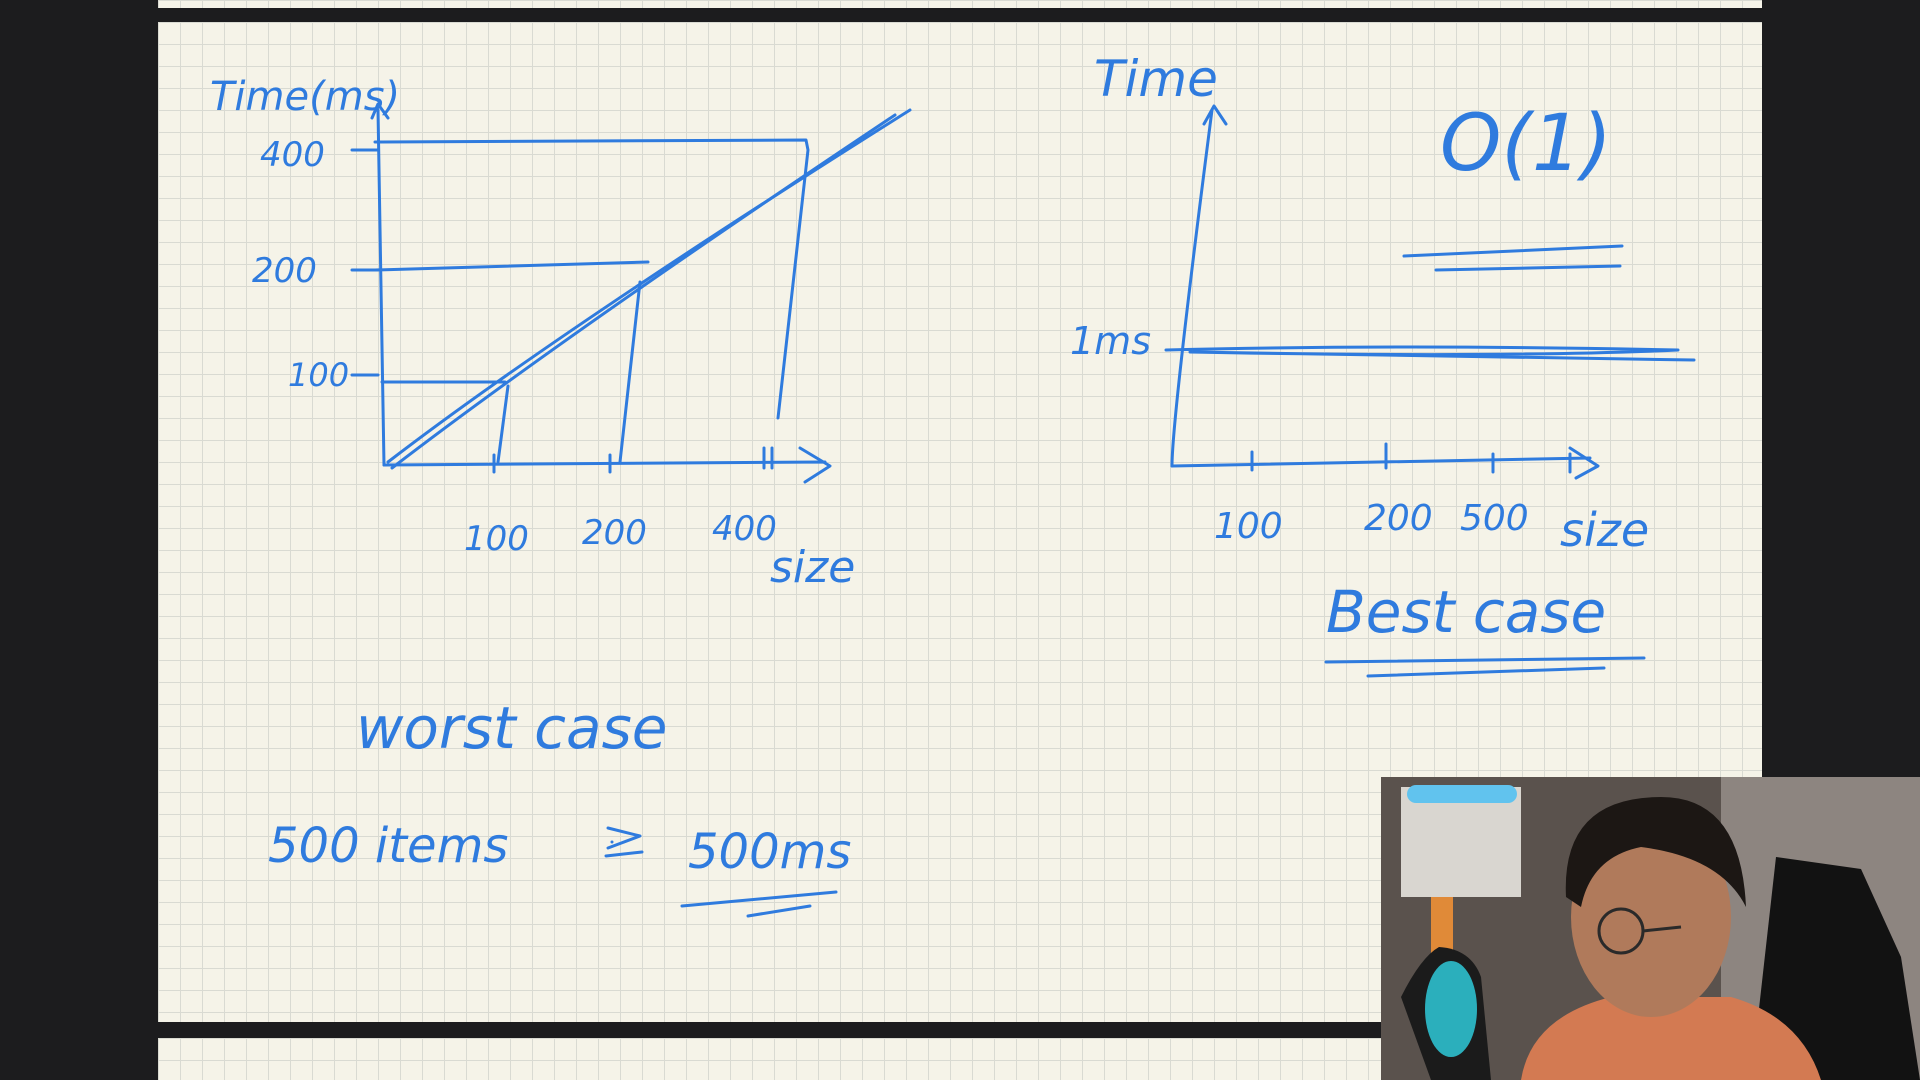  I want to click on presenter-video-frame, so click(1650, 928).